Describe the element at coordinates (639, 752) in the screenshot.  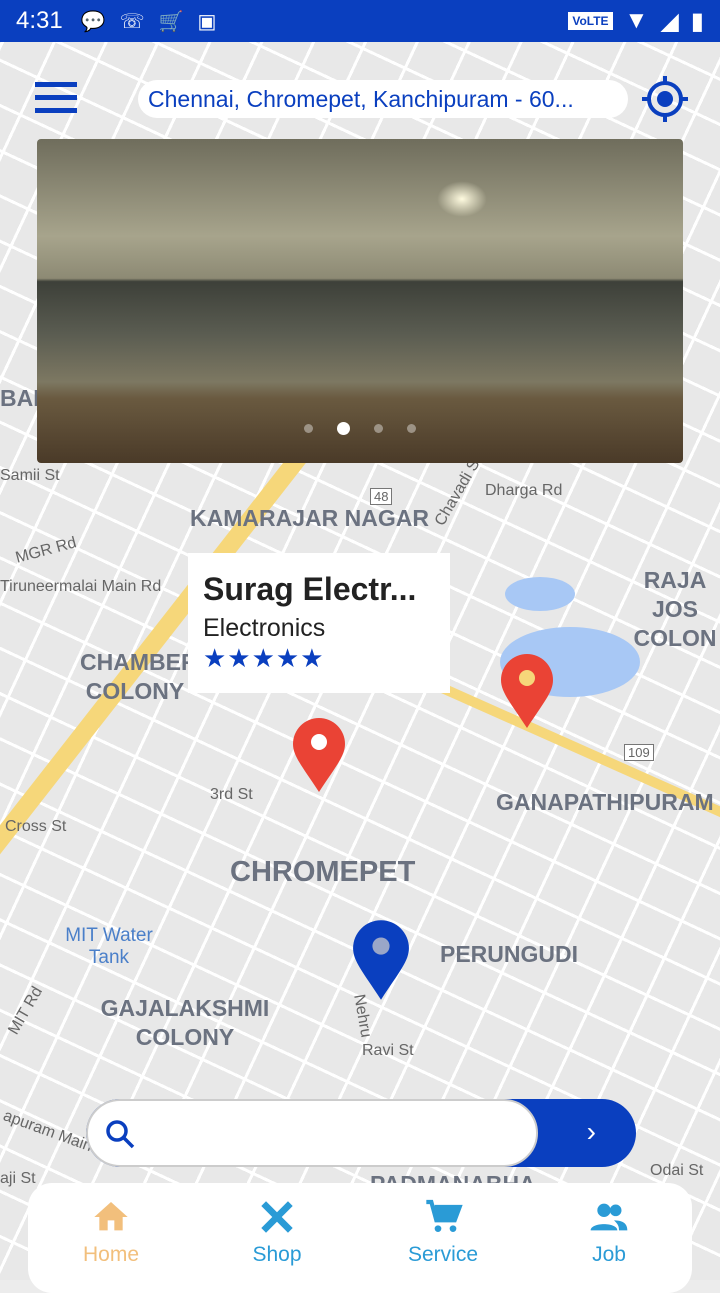
I see `highway-shield: 109` at that location.